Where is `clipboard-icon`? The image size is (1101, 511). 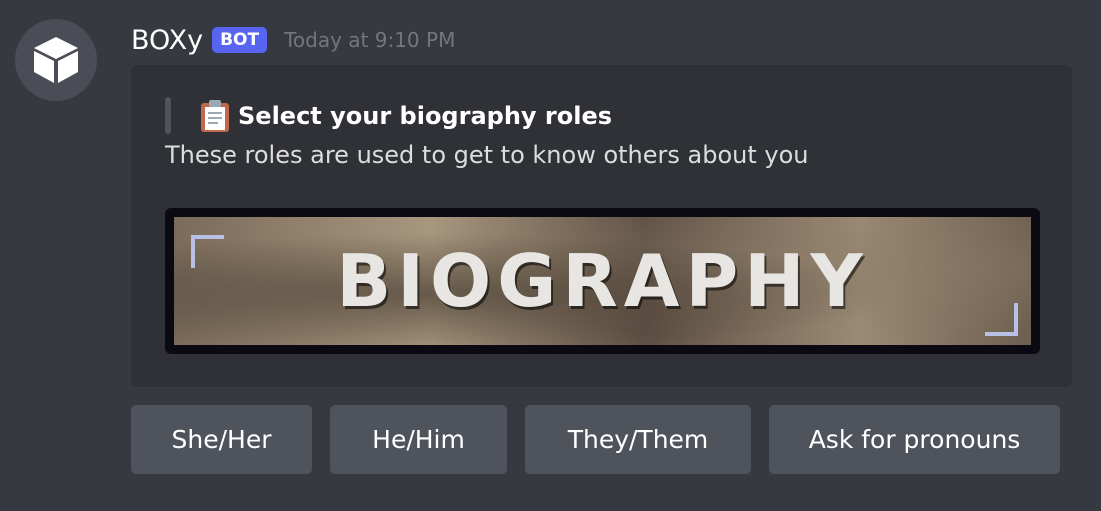 clipboard-icon is located at coordinates (215, 116).